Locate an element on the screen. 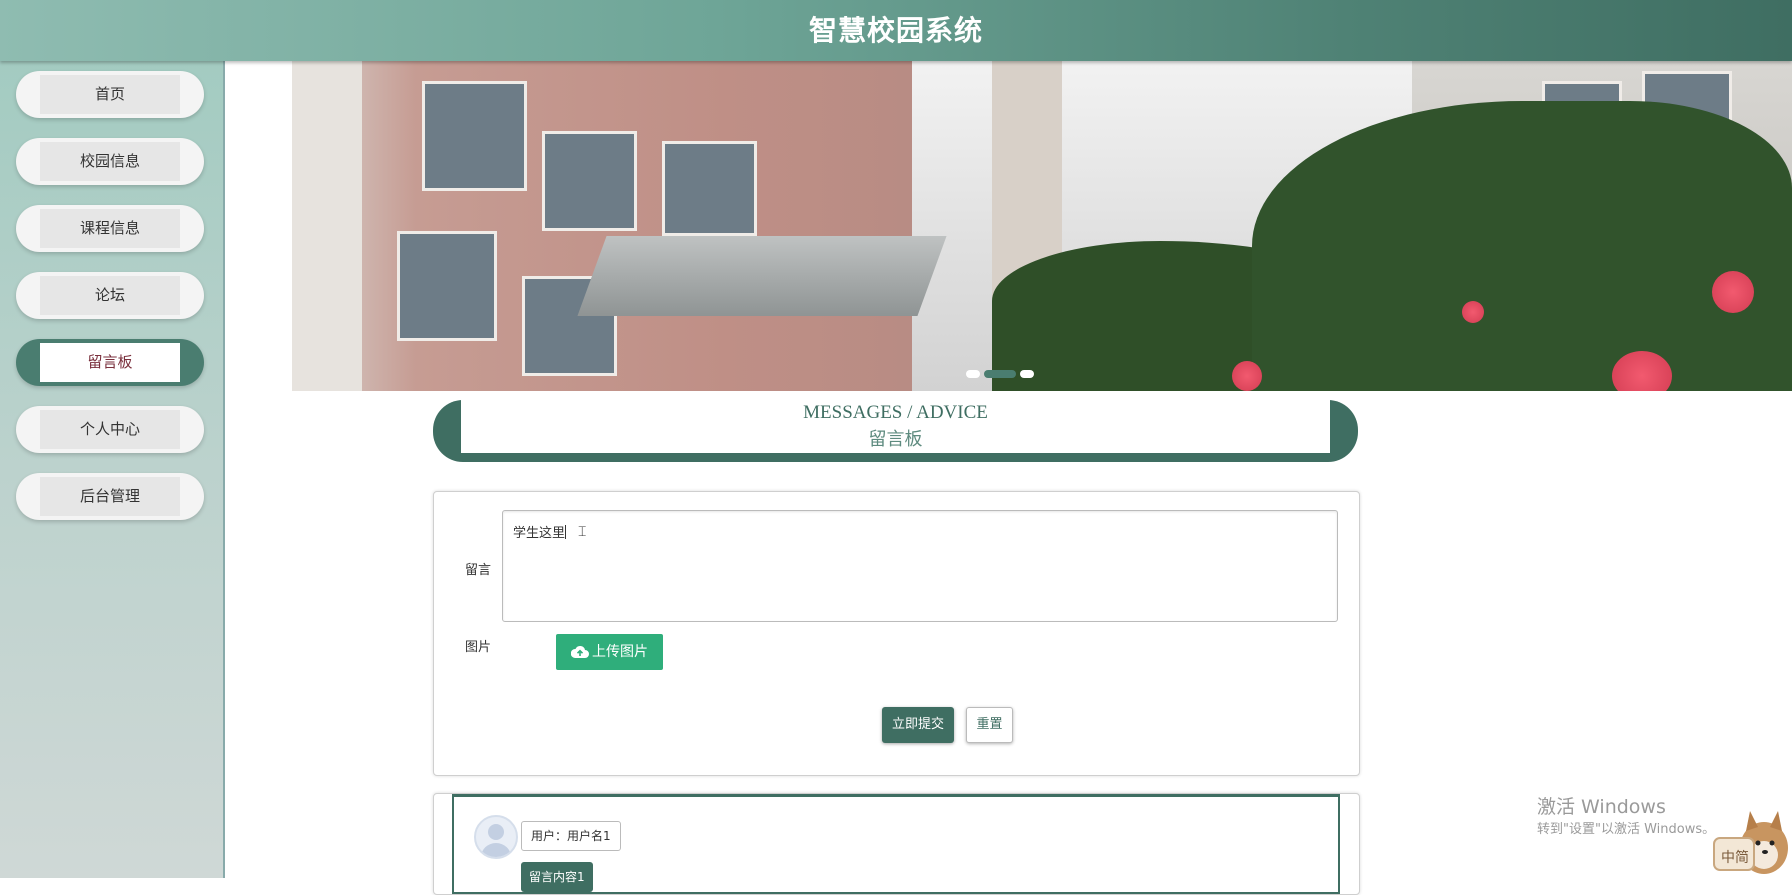  site-title: 智慧校园系统 is located at coordinates (895, 30).